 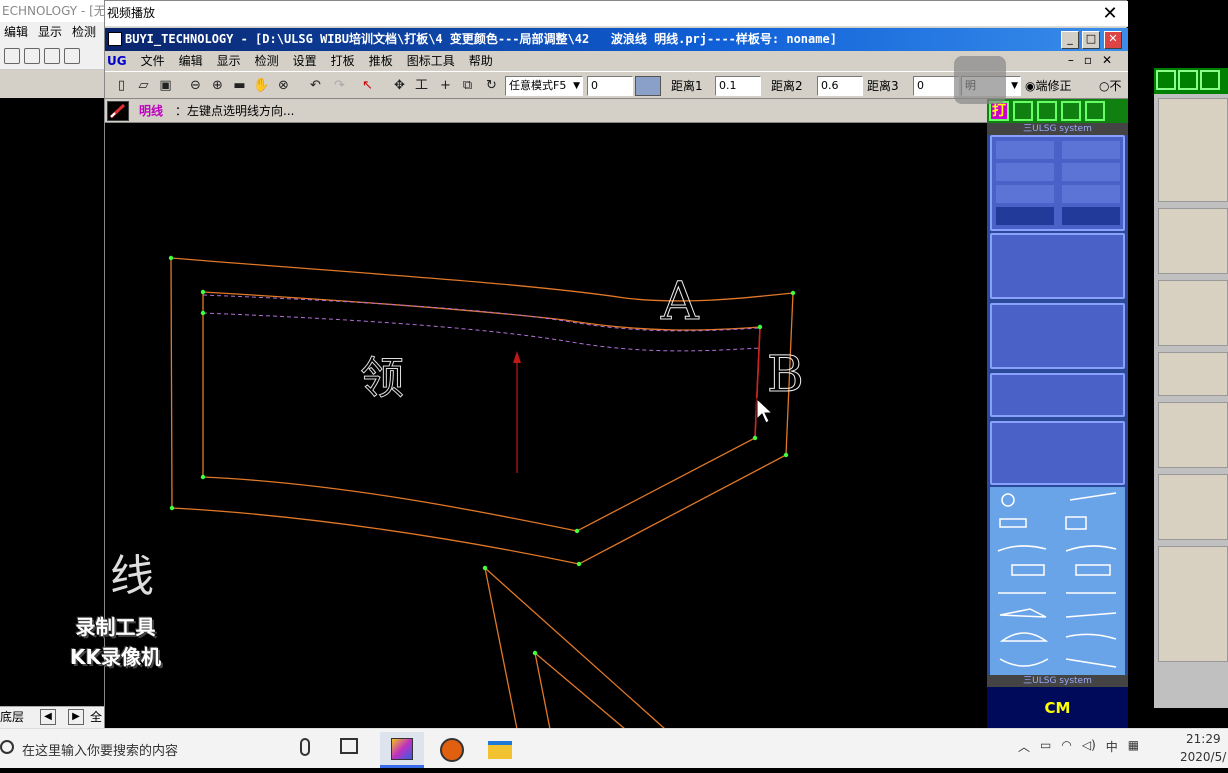 I want to click on menu-icon-tools: 图标工具, so click(x=431, y=61).